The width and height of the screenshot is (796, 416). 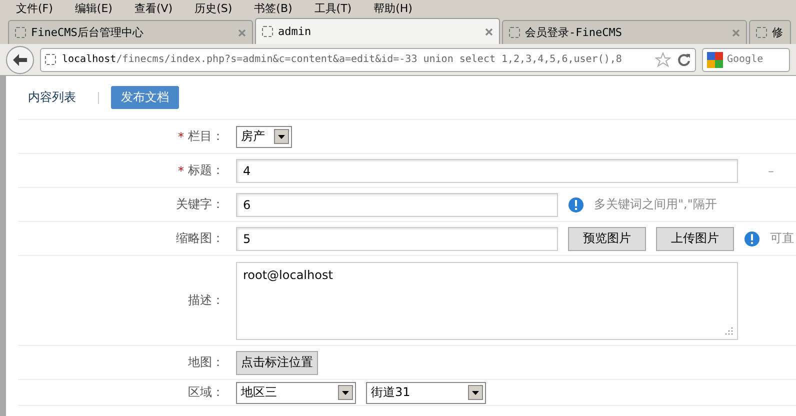 What do you see at coordinates (663, 60) in the screenshot?
I see `star-icon` at bounding box center [663, 60].